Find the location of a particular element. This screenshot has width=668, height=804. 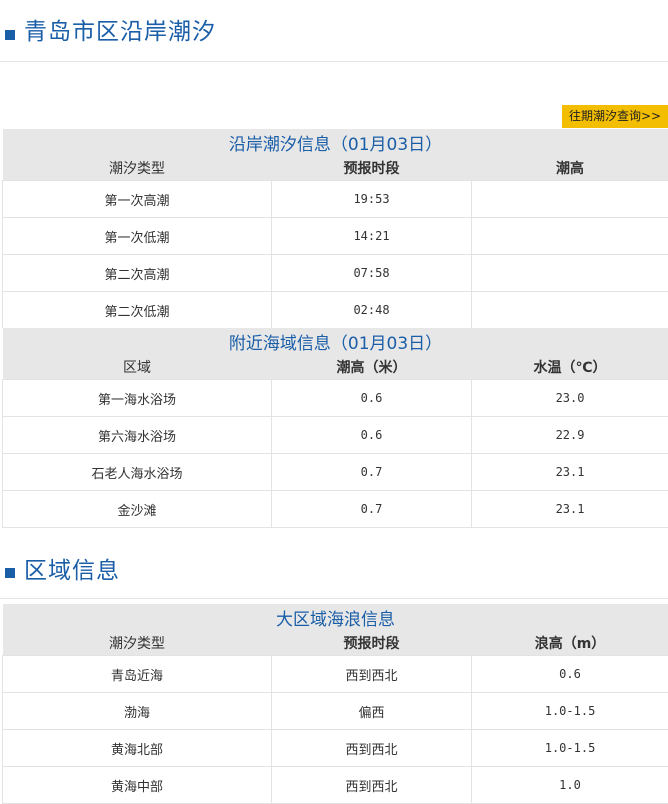

table-row: 黄海中部 西到西北 1.0 is located at coordinates (335, 785).